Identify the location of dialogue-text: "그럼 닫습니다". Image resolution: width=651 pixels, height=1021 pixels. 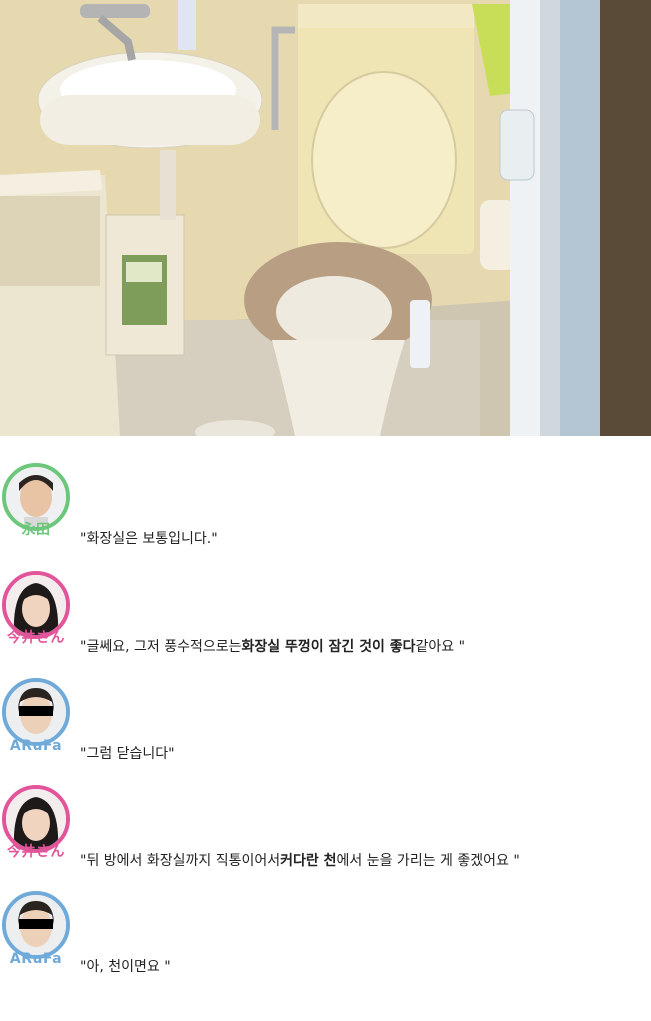
(127, 754).